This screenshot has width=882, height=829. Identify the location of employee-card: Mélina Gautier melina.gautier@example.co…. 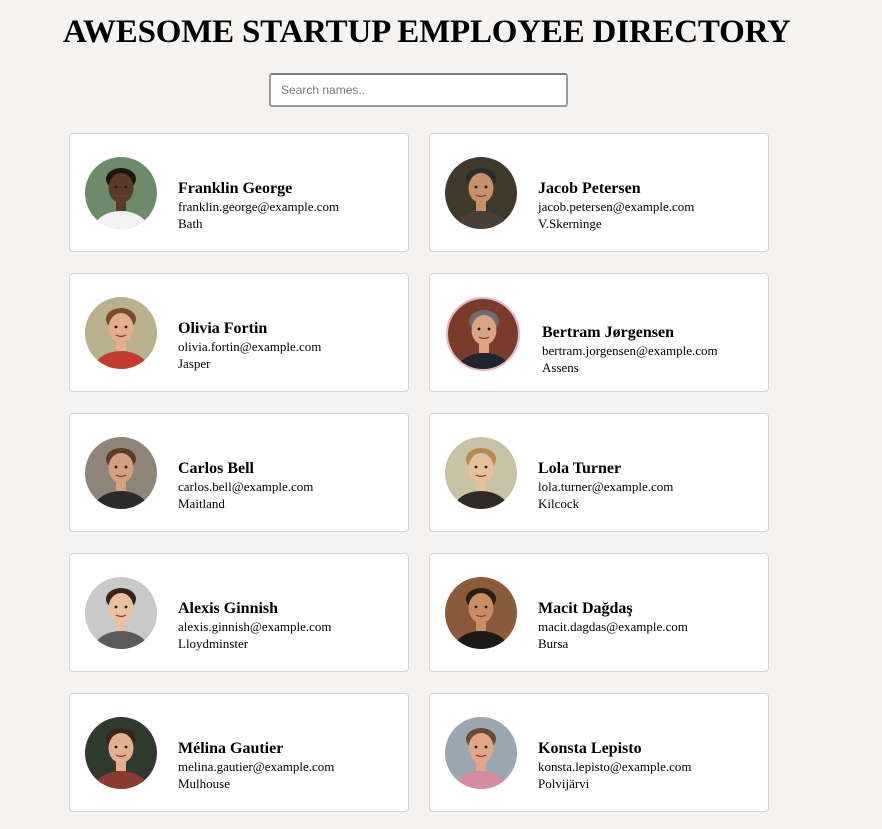
(239, 752).